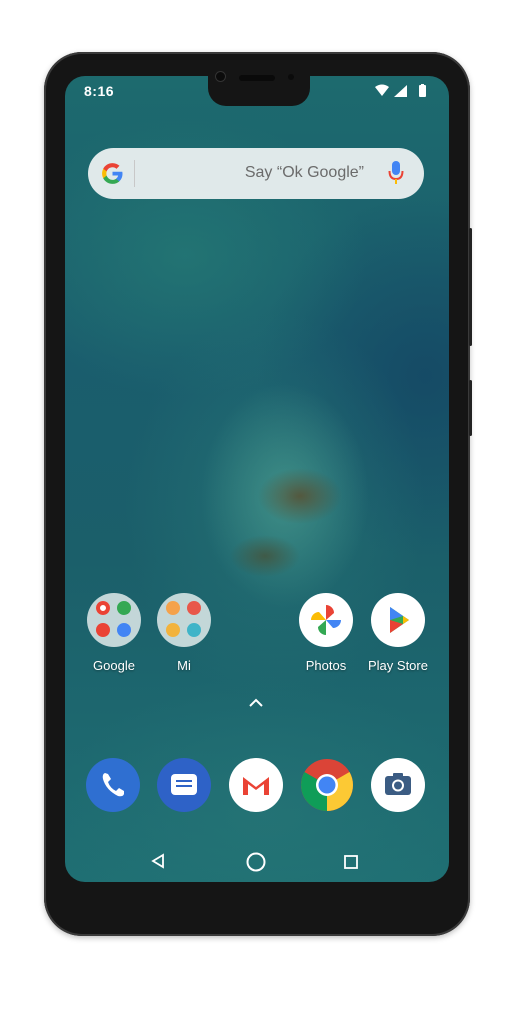  Describe the element at coordinates (113, 785) in the screenshot. I see `phone-icon` at that location.